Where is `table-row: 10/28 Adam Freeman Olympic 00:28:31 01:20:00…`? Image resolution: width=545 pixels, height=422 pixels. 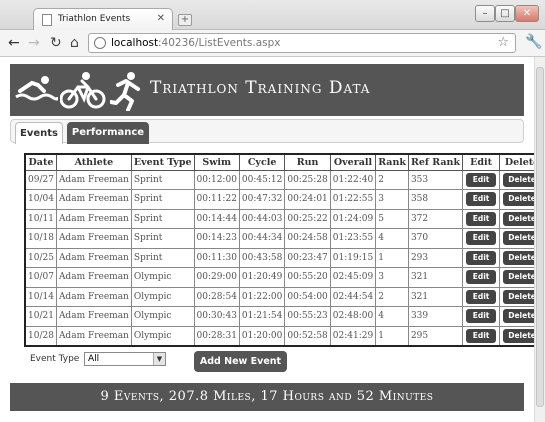
table-row: 10/28 Adam Freeman Olympic 00:28:31 01:20:00… is located at coordinates (284, 335).